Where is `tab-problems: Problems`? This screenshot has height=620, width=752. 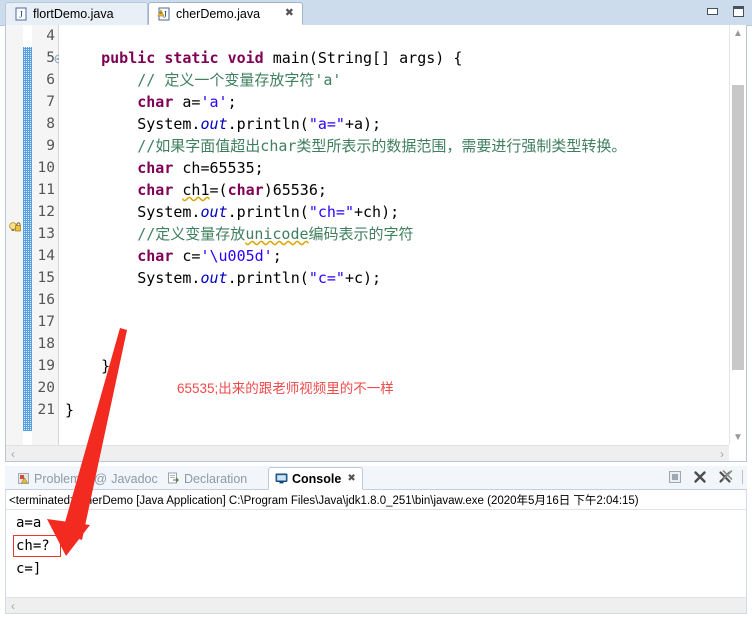 tab-problems: Problems is located at coordinates (52, 478).